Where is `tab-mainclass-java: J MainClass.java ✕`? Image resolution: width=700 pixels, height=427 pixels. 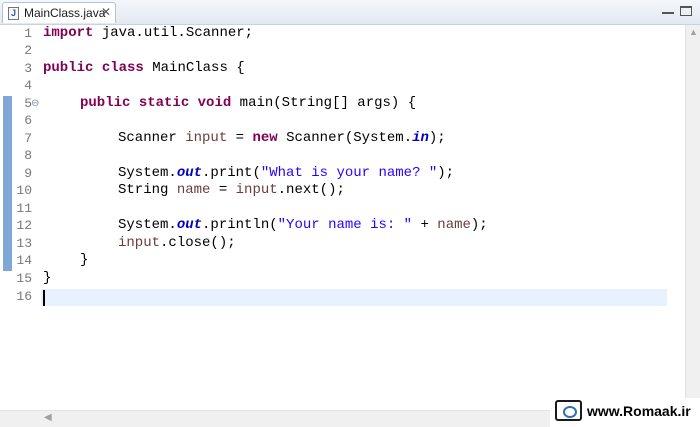 tab-mainclass-java: J MainClass.java ✕ is located at coordinates (59, 12).